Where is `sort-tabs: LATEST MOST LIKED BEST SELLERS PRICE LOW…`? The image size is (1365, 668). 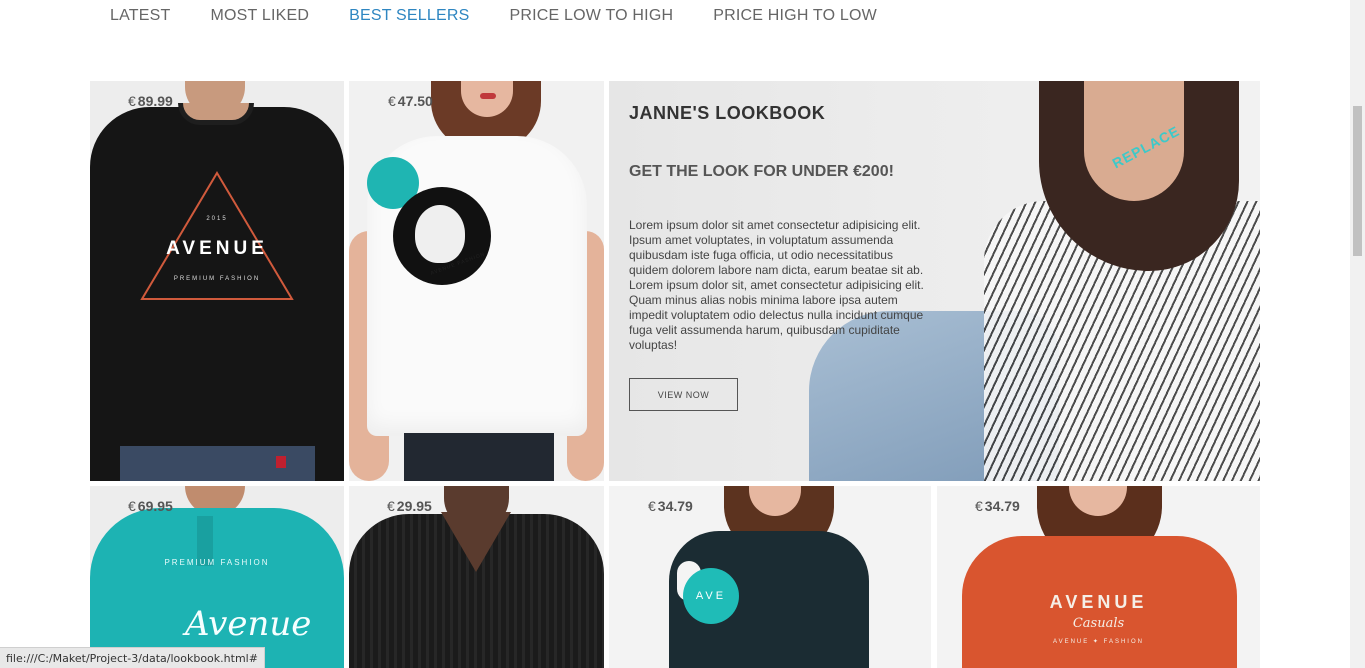 sort-tabs: LATEST MOST LIKED BEST SELLERS PRICE LOW… is located at coordinates (513, 16).